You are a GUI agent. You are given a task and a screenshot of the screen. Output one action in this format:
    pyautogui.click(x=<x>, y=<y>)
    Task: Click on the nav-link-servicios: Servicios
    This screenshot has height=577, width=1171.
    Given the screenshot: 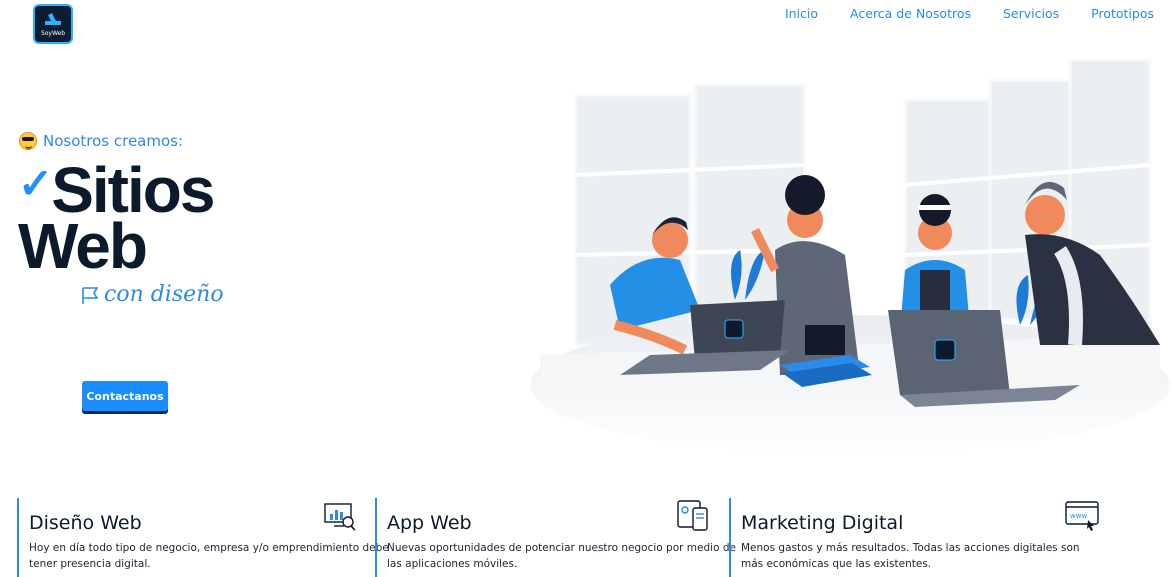 What is the action you would take?
    pyautogui.click(x=1031, y=13)
    